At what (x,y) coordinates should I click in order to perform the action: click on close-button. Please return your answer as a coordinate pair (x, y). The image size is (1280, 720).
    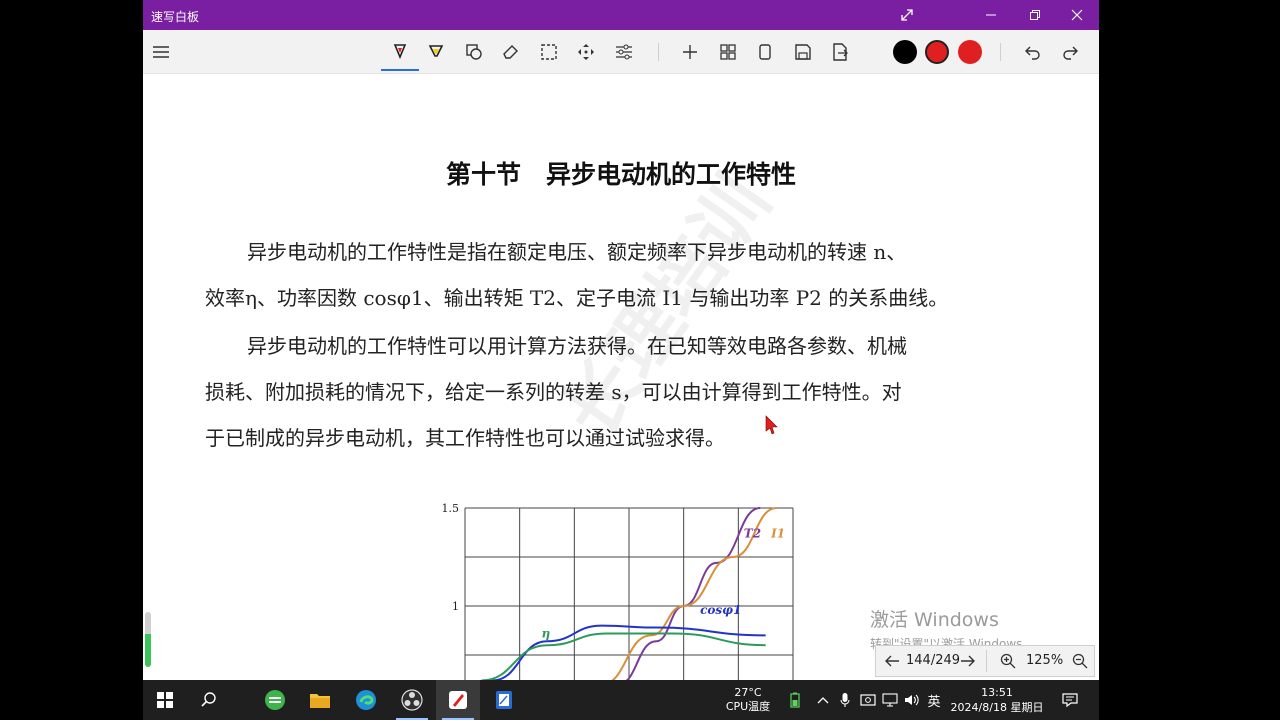
    Looking at the image, I should click on (1077, 15).